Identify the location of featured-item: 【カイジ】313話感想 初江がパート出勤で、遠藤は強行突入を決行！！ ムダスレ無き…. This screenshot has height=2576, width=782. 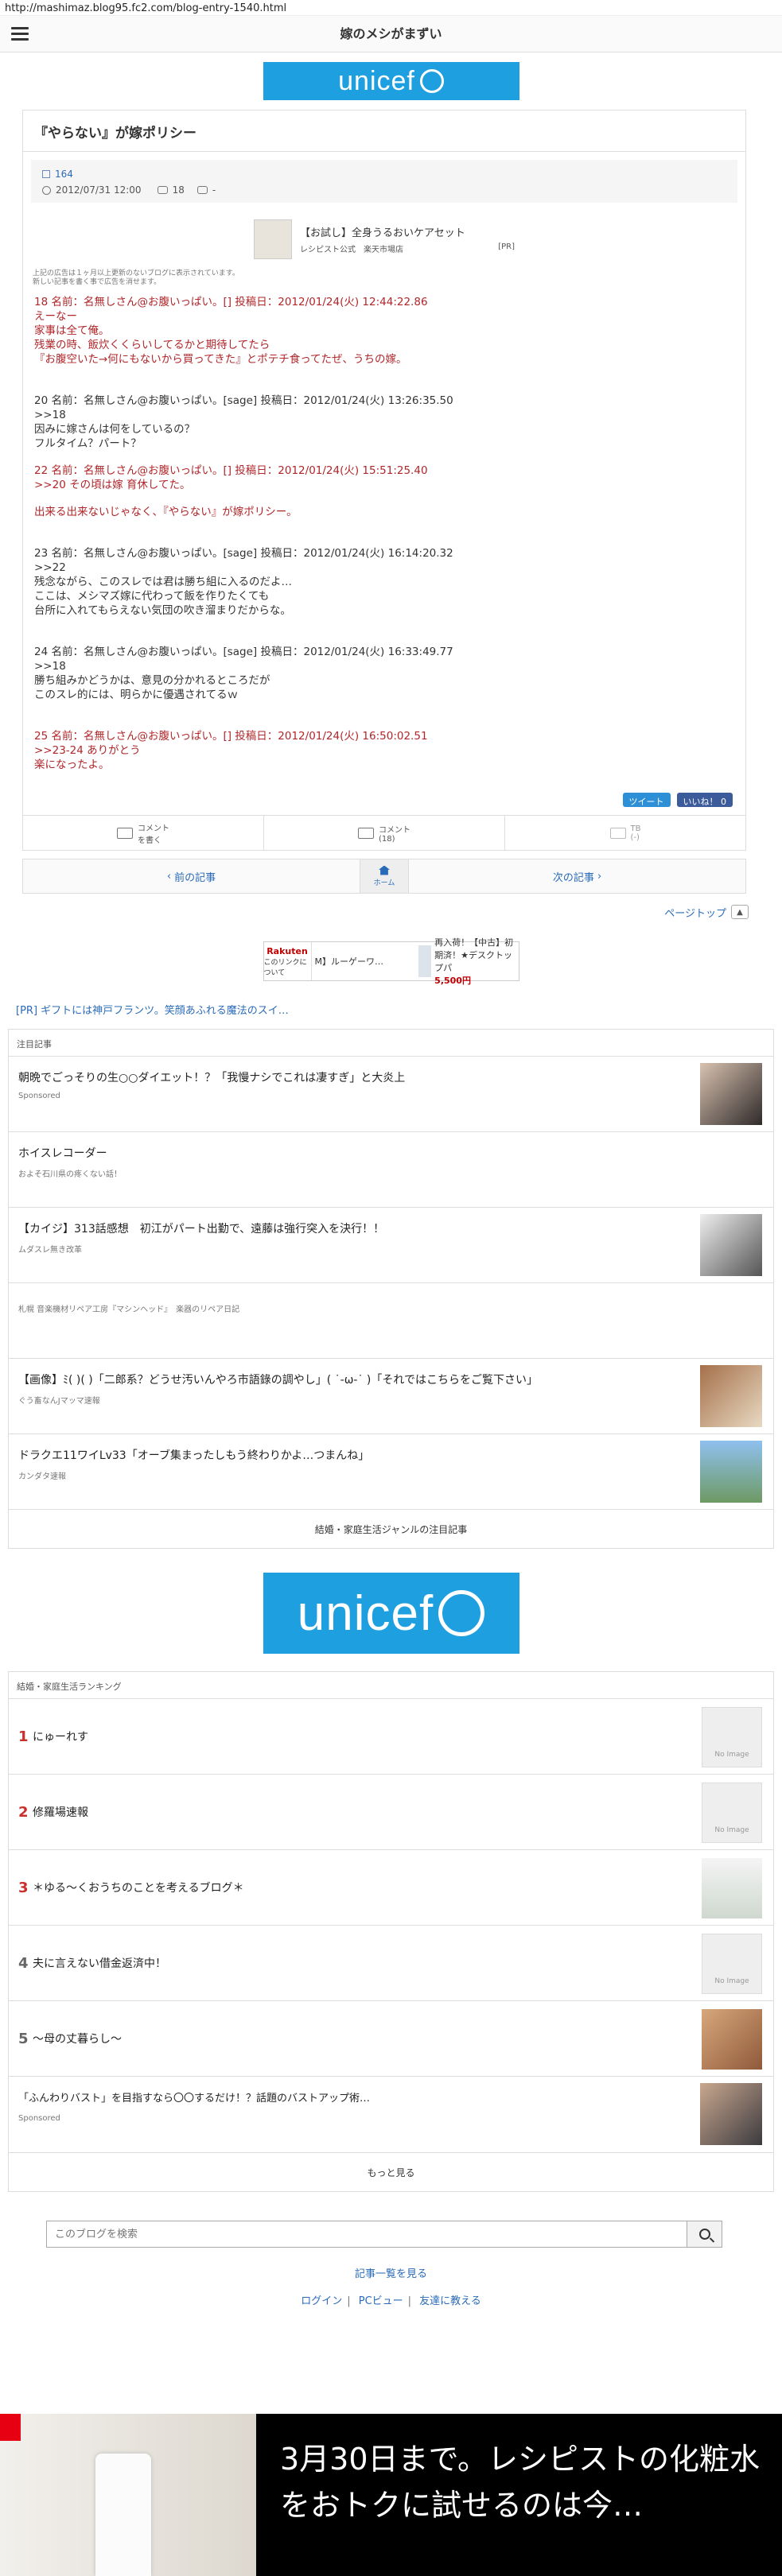
(391, 1246).